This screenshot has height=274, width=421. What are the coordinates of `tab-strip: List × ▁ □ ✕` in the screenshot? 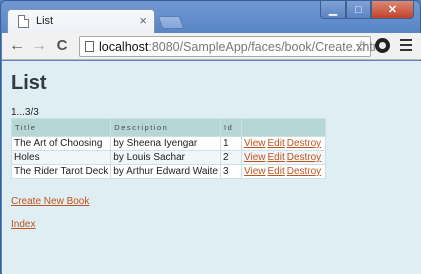 It's located at (210, 17).